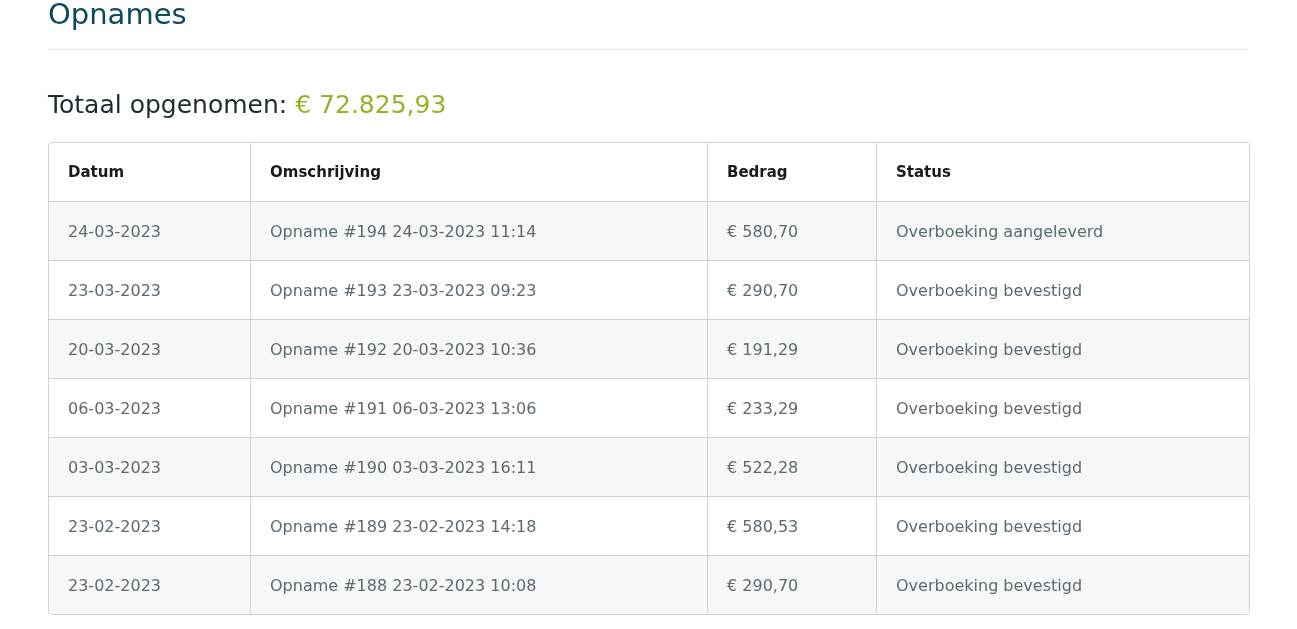 The height and width of the screenshot is (629, 1297). Describe the element at coordinates (792, 172) in the screenshot. I see `column-header: Bedrag` at that location.